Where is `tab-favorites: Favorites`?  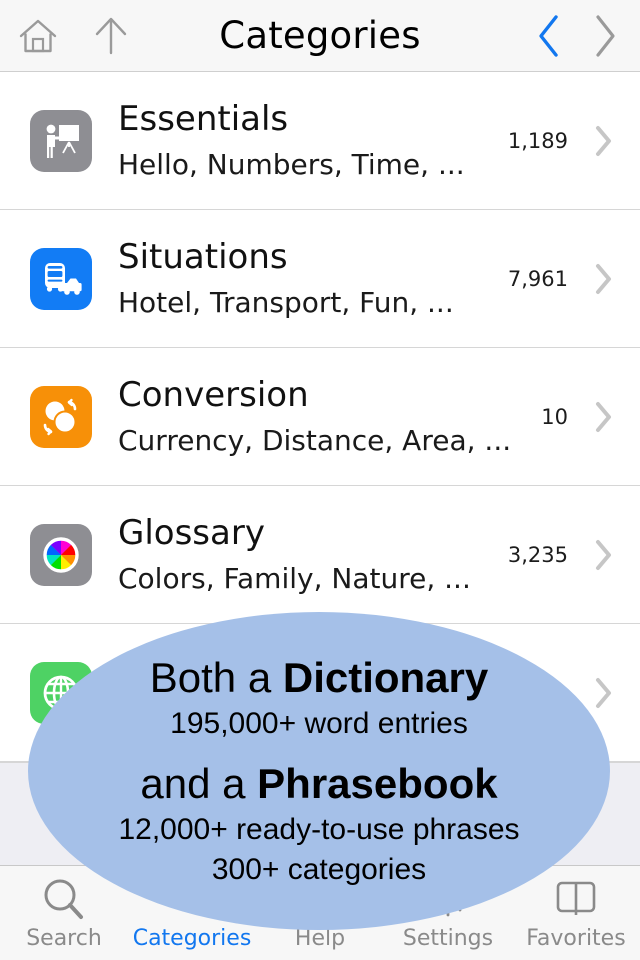 tab-favorites: Favorites is located at coordinates (576, 912).